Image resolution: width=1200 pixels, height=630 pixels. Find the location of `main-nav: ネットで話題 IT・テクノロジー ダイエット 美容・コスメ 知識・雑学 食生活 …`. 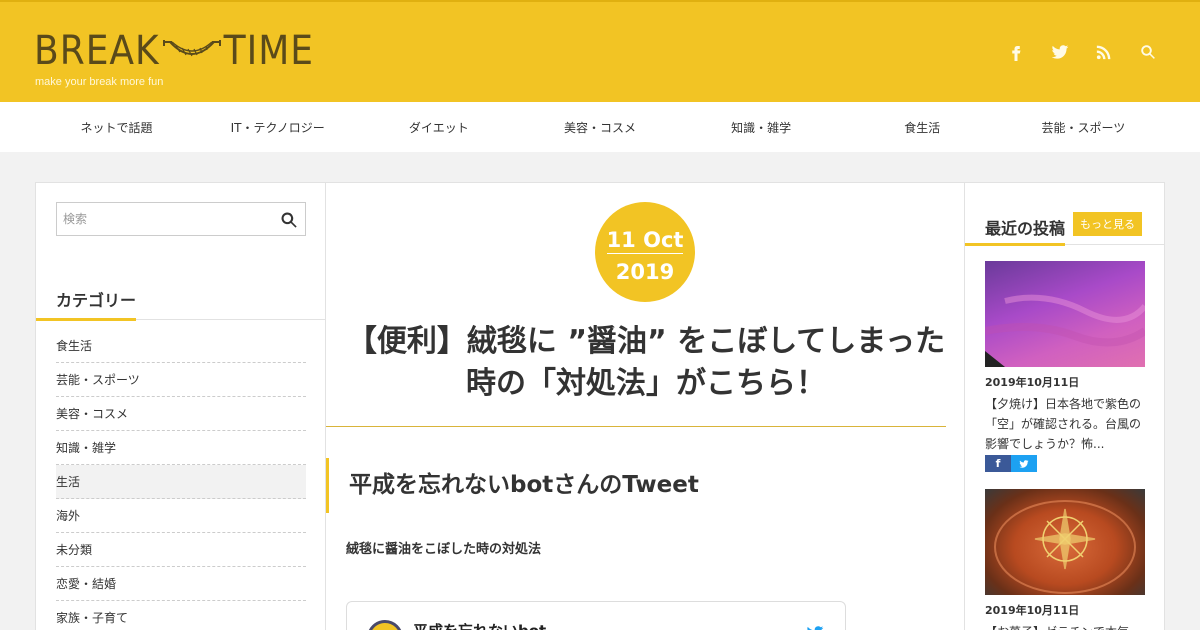

main-nav: ネットで話題 IT・テクノロジー ダイエット 美容・コスメ 知識・雑学 食生活 … is located at coordinates (600, 127).